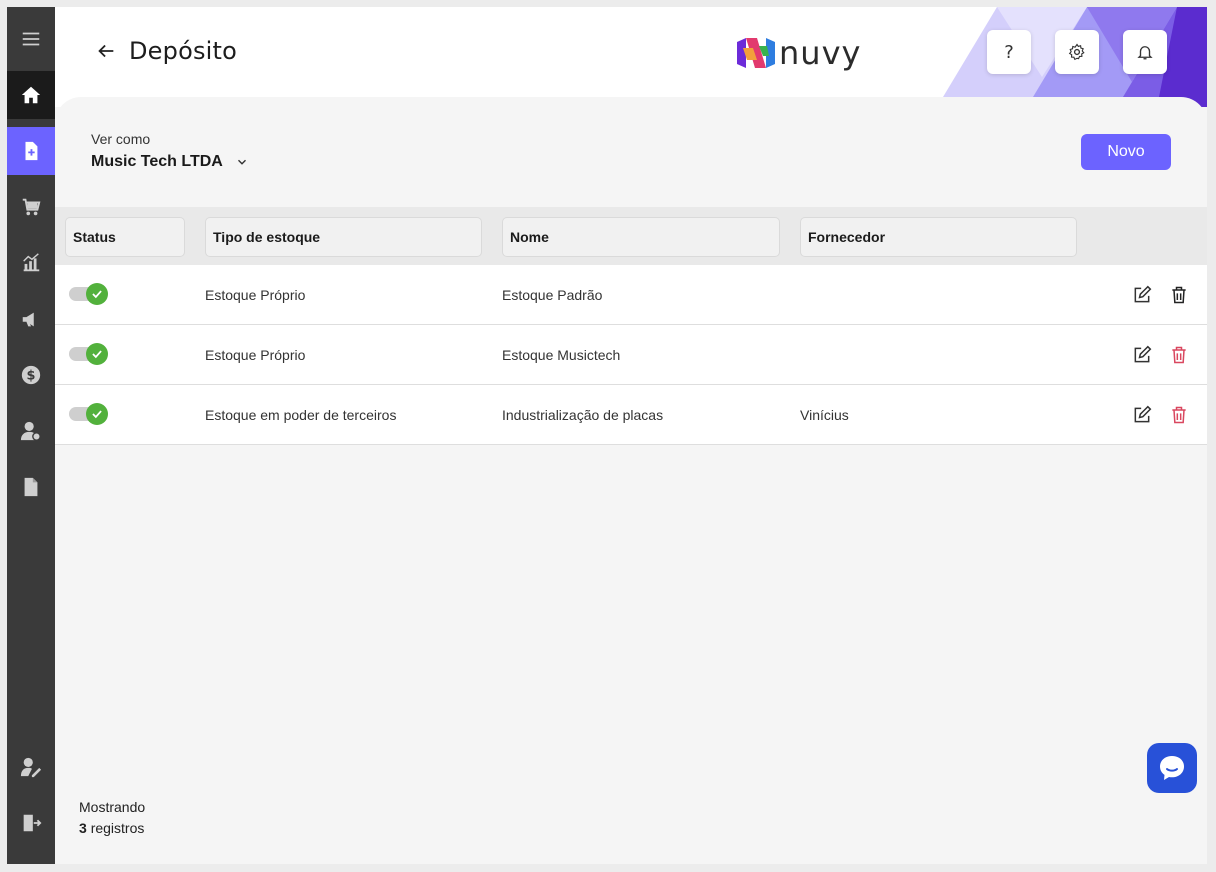 This screenshot has height=872, width=1216. I want to click on sidebar-item-marketing, so click(31, 319).